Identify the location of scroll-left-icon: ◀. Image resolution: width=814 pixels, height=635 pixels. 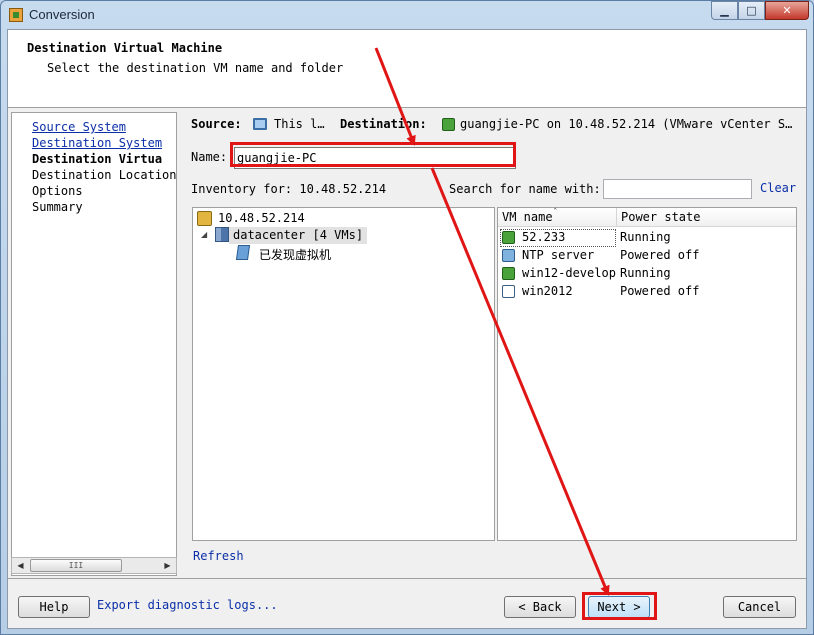
(20, 565).